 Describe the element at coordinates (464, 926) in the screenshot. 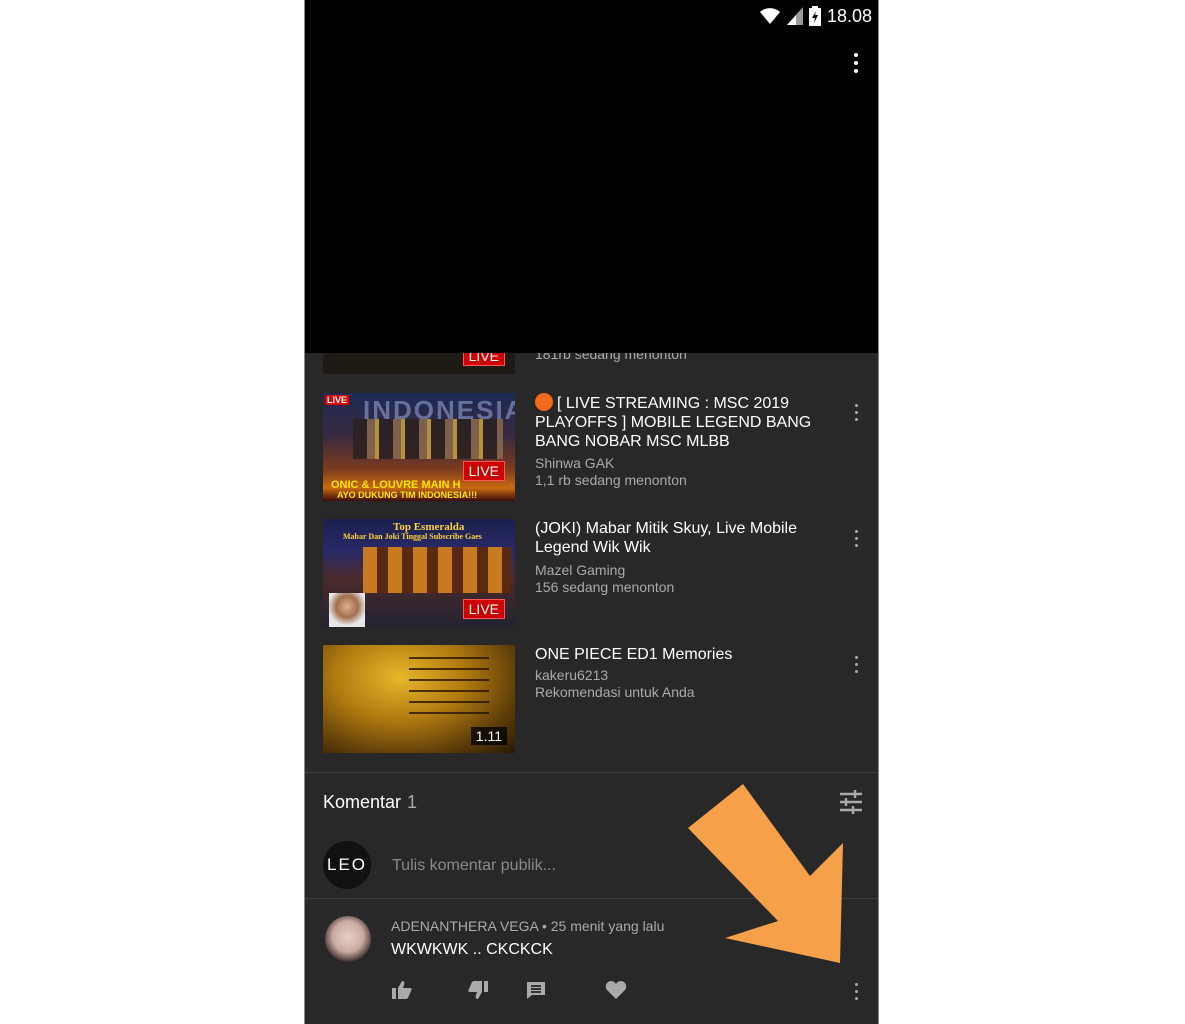

I see `comment-author: ADENANTHERA VEGA` at that location.